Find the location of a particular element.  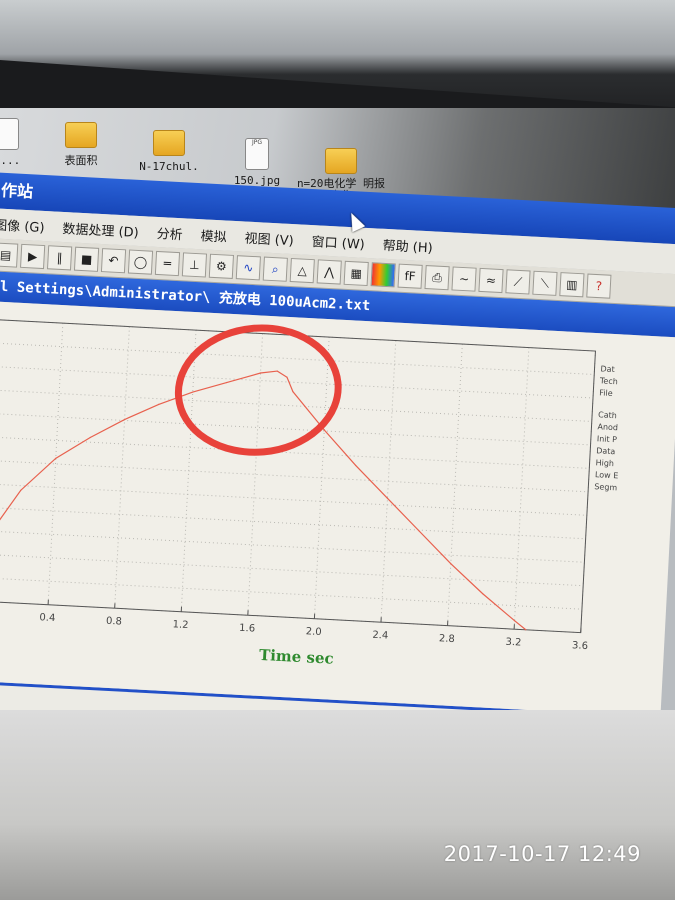

desktop-icon-n17: N-17chul. is located at coordinates (169, 151).